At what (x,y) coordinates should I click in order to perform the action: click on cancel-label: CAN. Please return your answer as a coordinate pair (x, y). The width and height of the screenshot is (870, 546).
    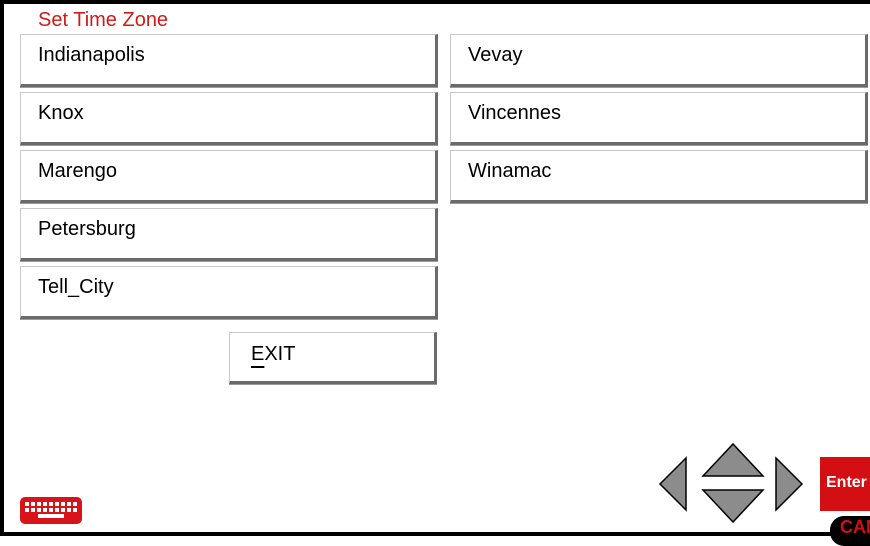
    Looking at the image, I should click on (855, 527).